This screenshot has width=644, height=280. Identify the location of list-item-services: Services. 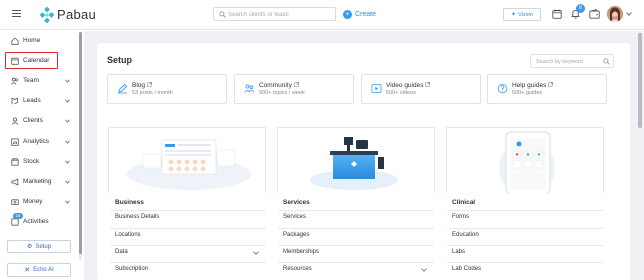
(356, 217).